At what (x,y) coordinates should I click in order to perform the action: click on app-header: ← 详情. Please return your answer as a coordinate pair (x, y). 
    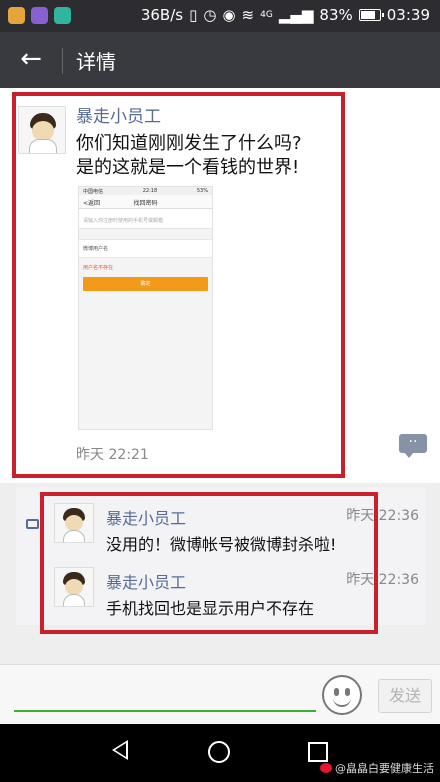
    Looking at the image, I should click on (220, 60).